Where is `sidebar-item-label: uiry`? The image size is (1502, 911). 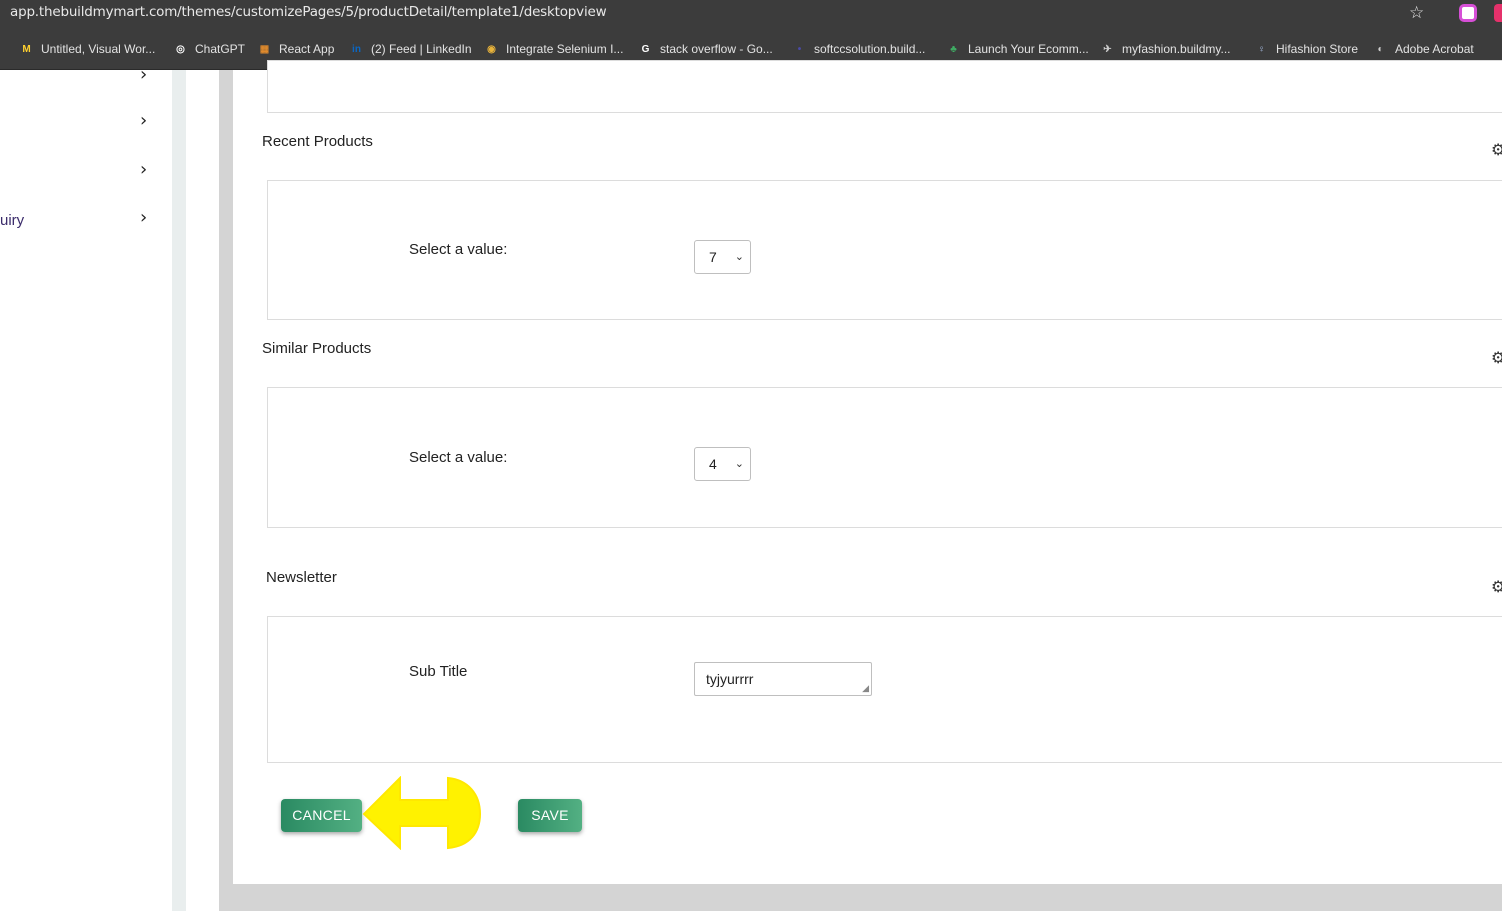 sidebar-item-label: uiry is located at coordinates (12, 220).